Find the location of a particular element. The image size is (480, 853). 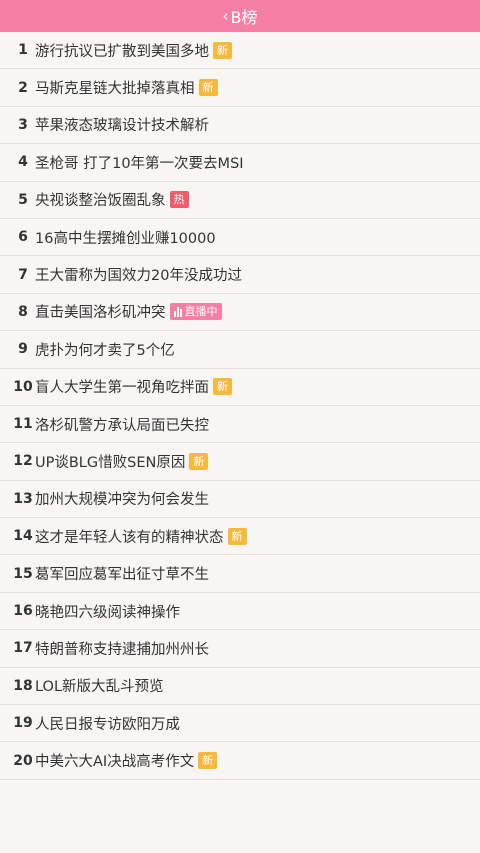

item-title: 马斯克星链大批掉落真相 is located at coordinates (115, 89).